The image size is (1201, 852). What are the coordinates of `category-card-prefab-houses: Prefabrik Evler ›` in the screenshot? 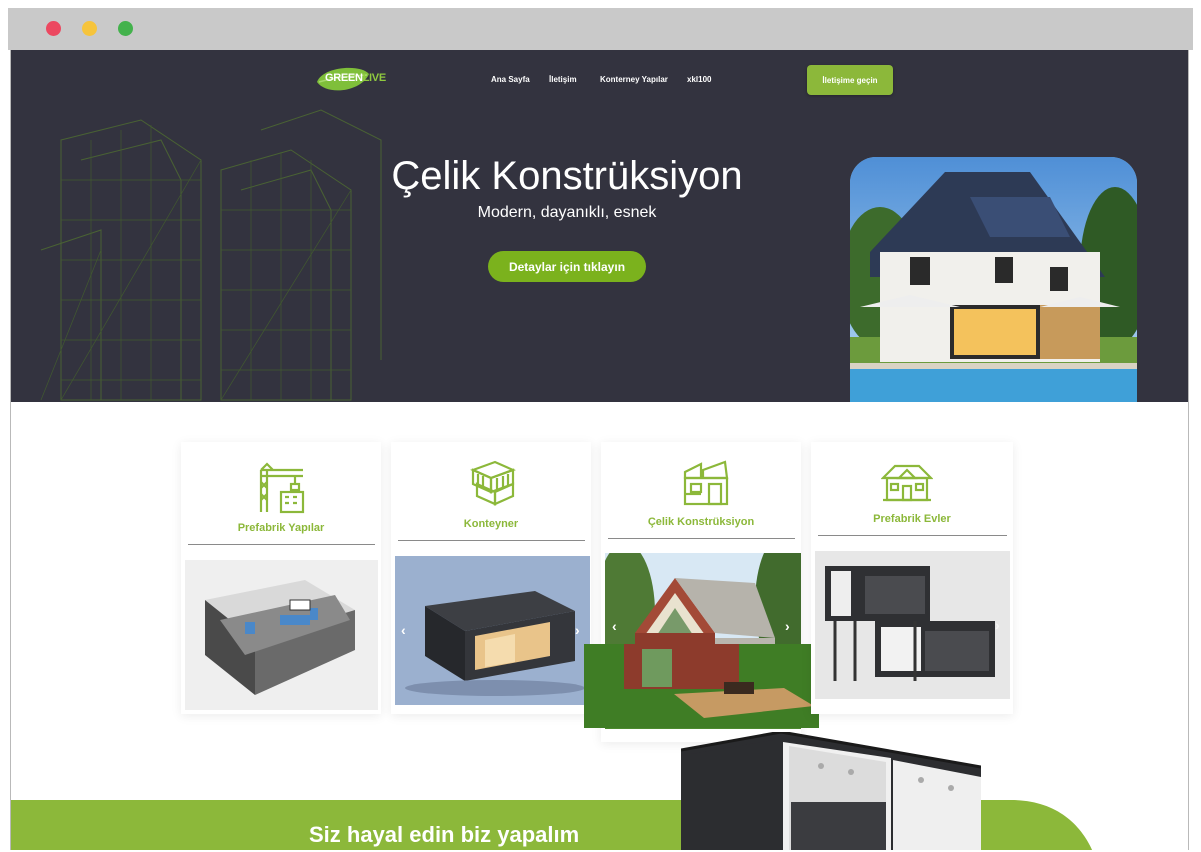 It's located at (912, 578).